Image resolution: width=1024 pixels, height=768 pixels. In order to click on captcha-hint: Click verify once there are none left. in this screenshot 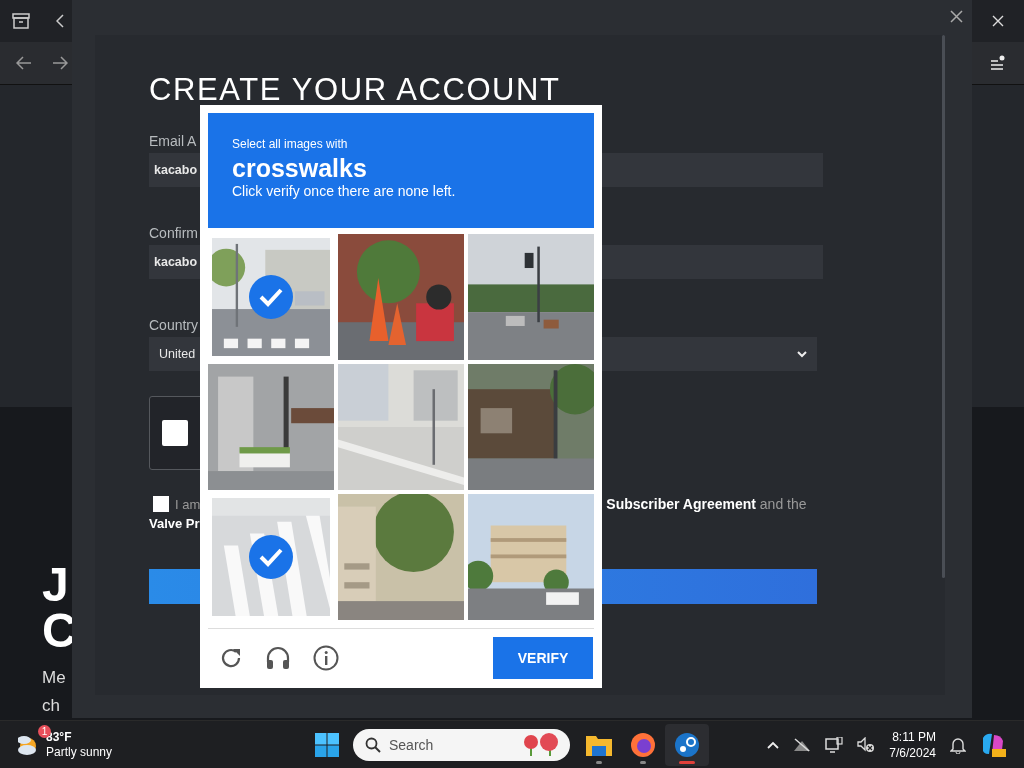, I will do `click(344, 191)`.